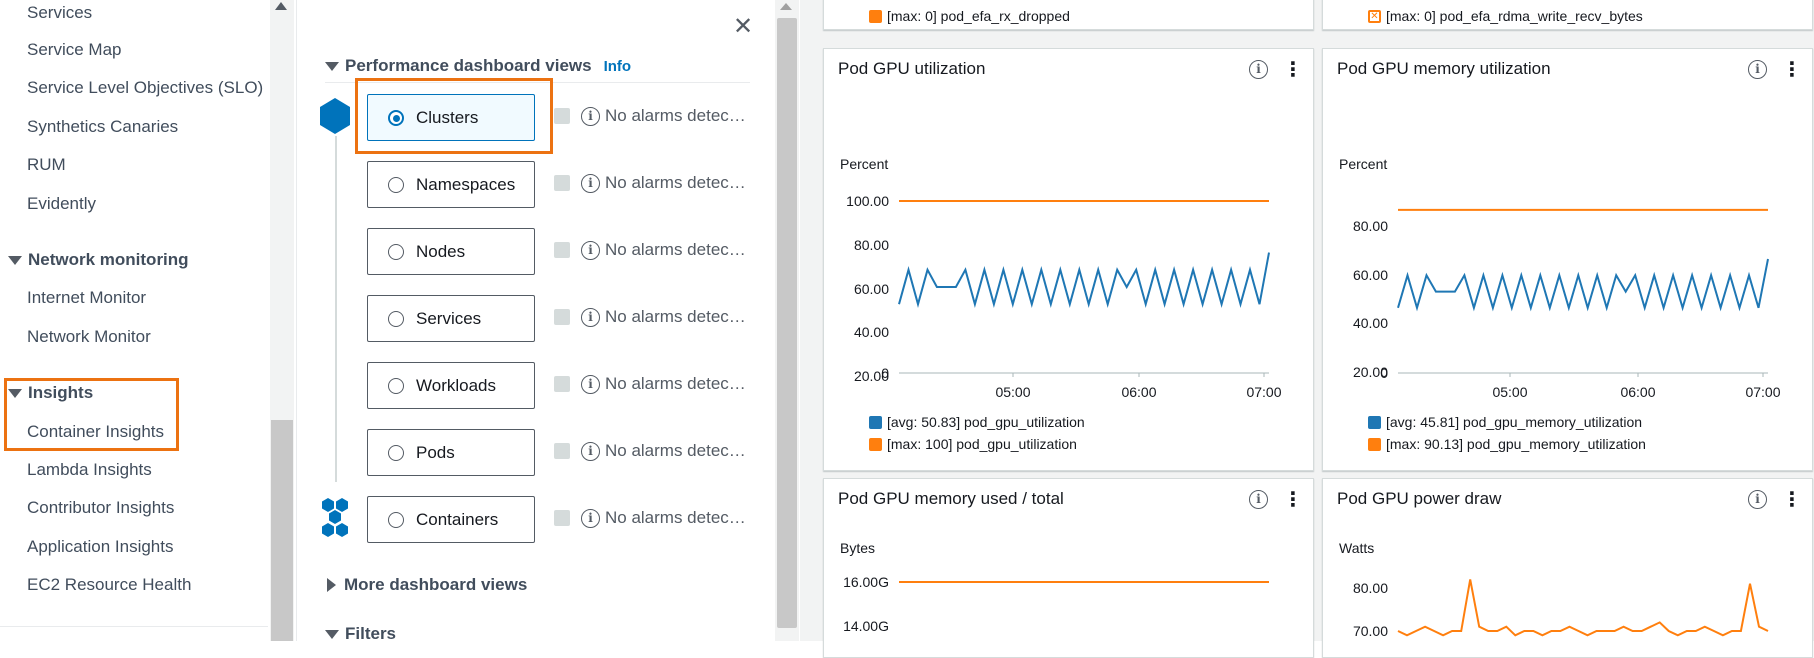 The image size is (1814, 658). What do you see at coordinates (74, 50) in the screenshot?
I see `nav-item-service-map: Service Map` at bounding box center [74, 50].